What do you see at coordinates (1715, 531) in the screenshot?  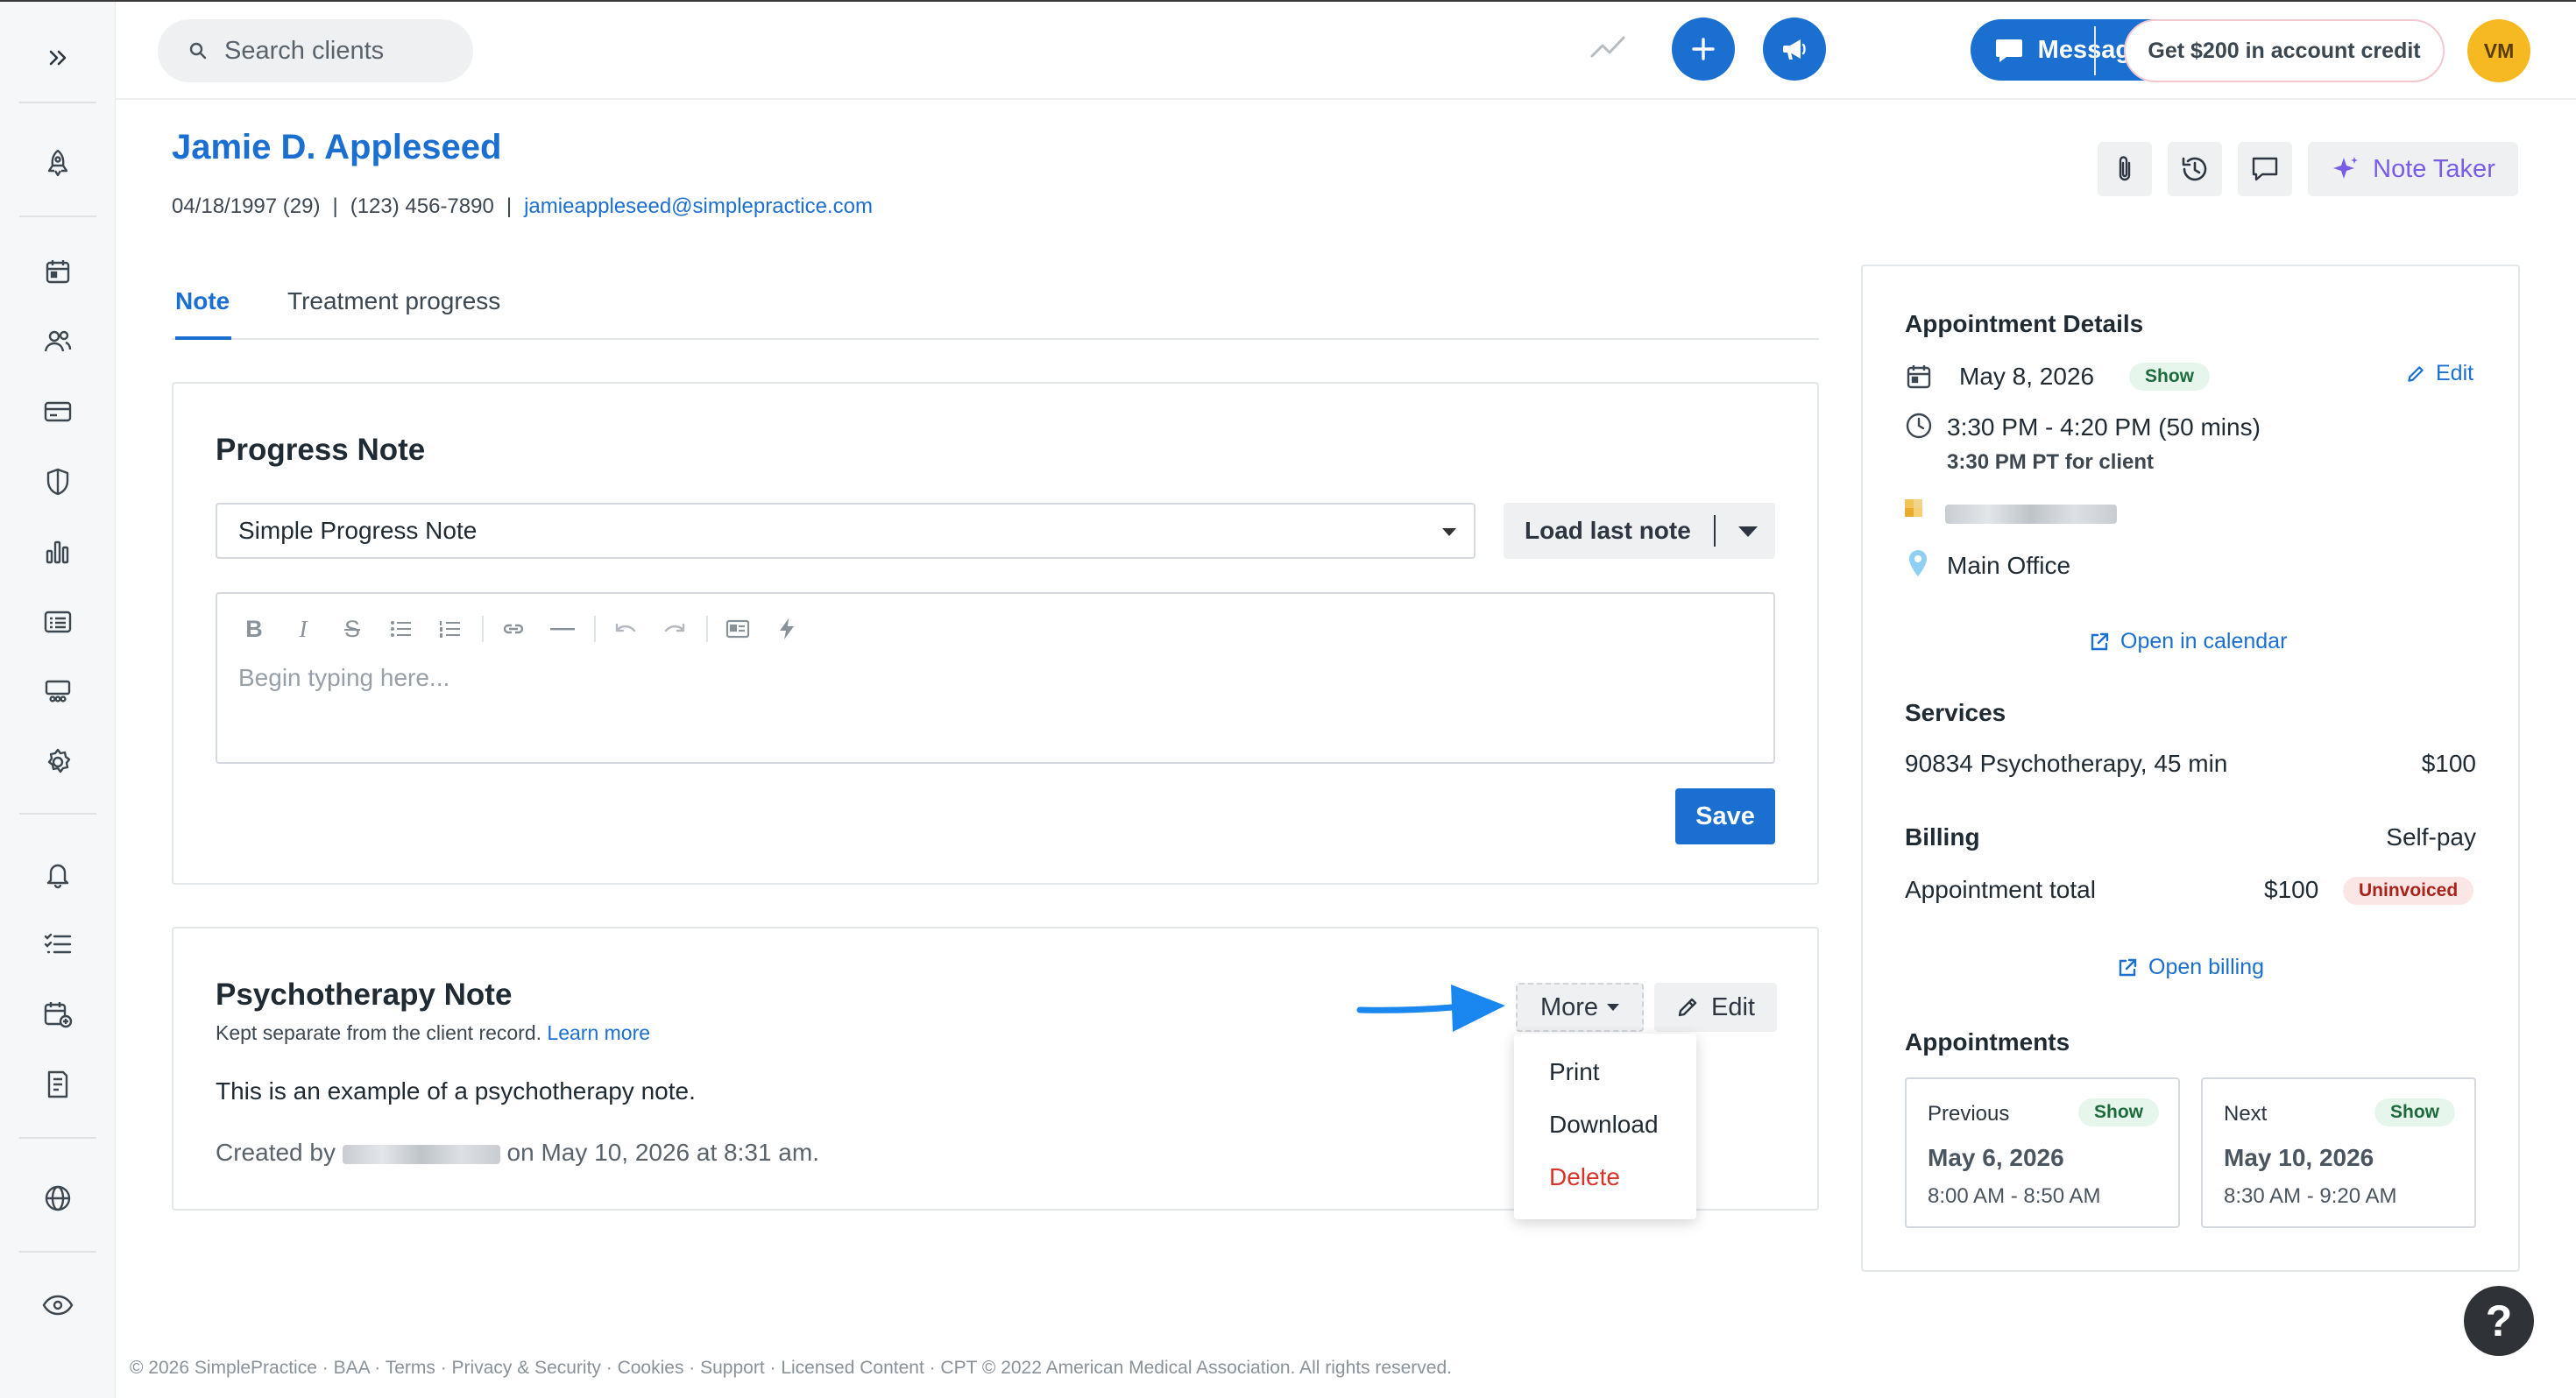 I see `split-divider` at bounding box center [1715, 531].